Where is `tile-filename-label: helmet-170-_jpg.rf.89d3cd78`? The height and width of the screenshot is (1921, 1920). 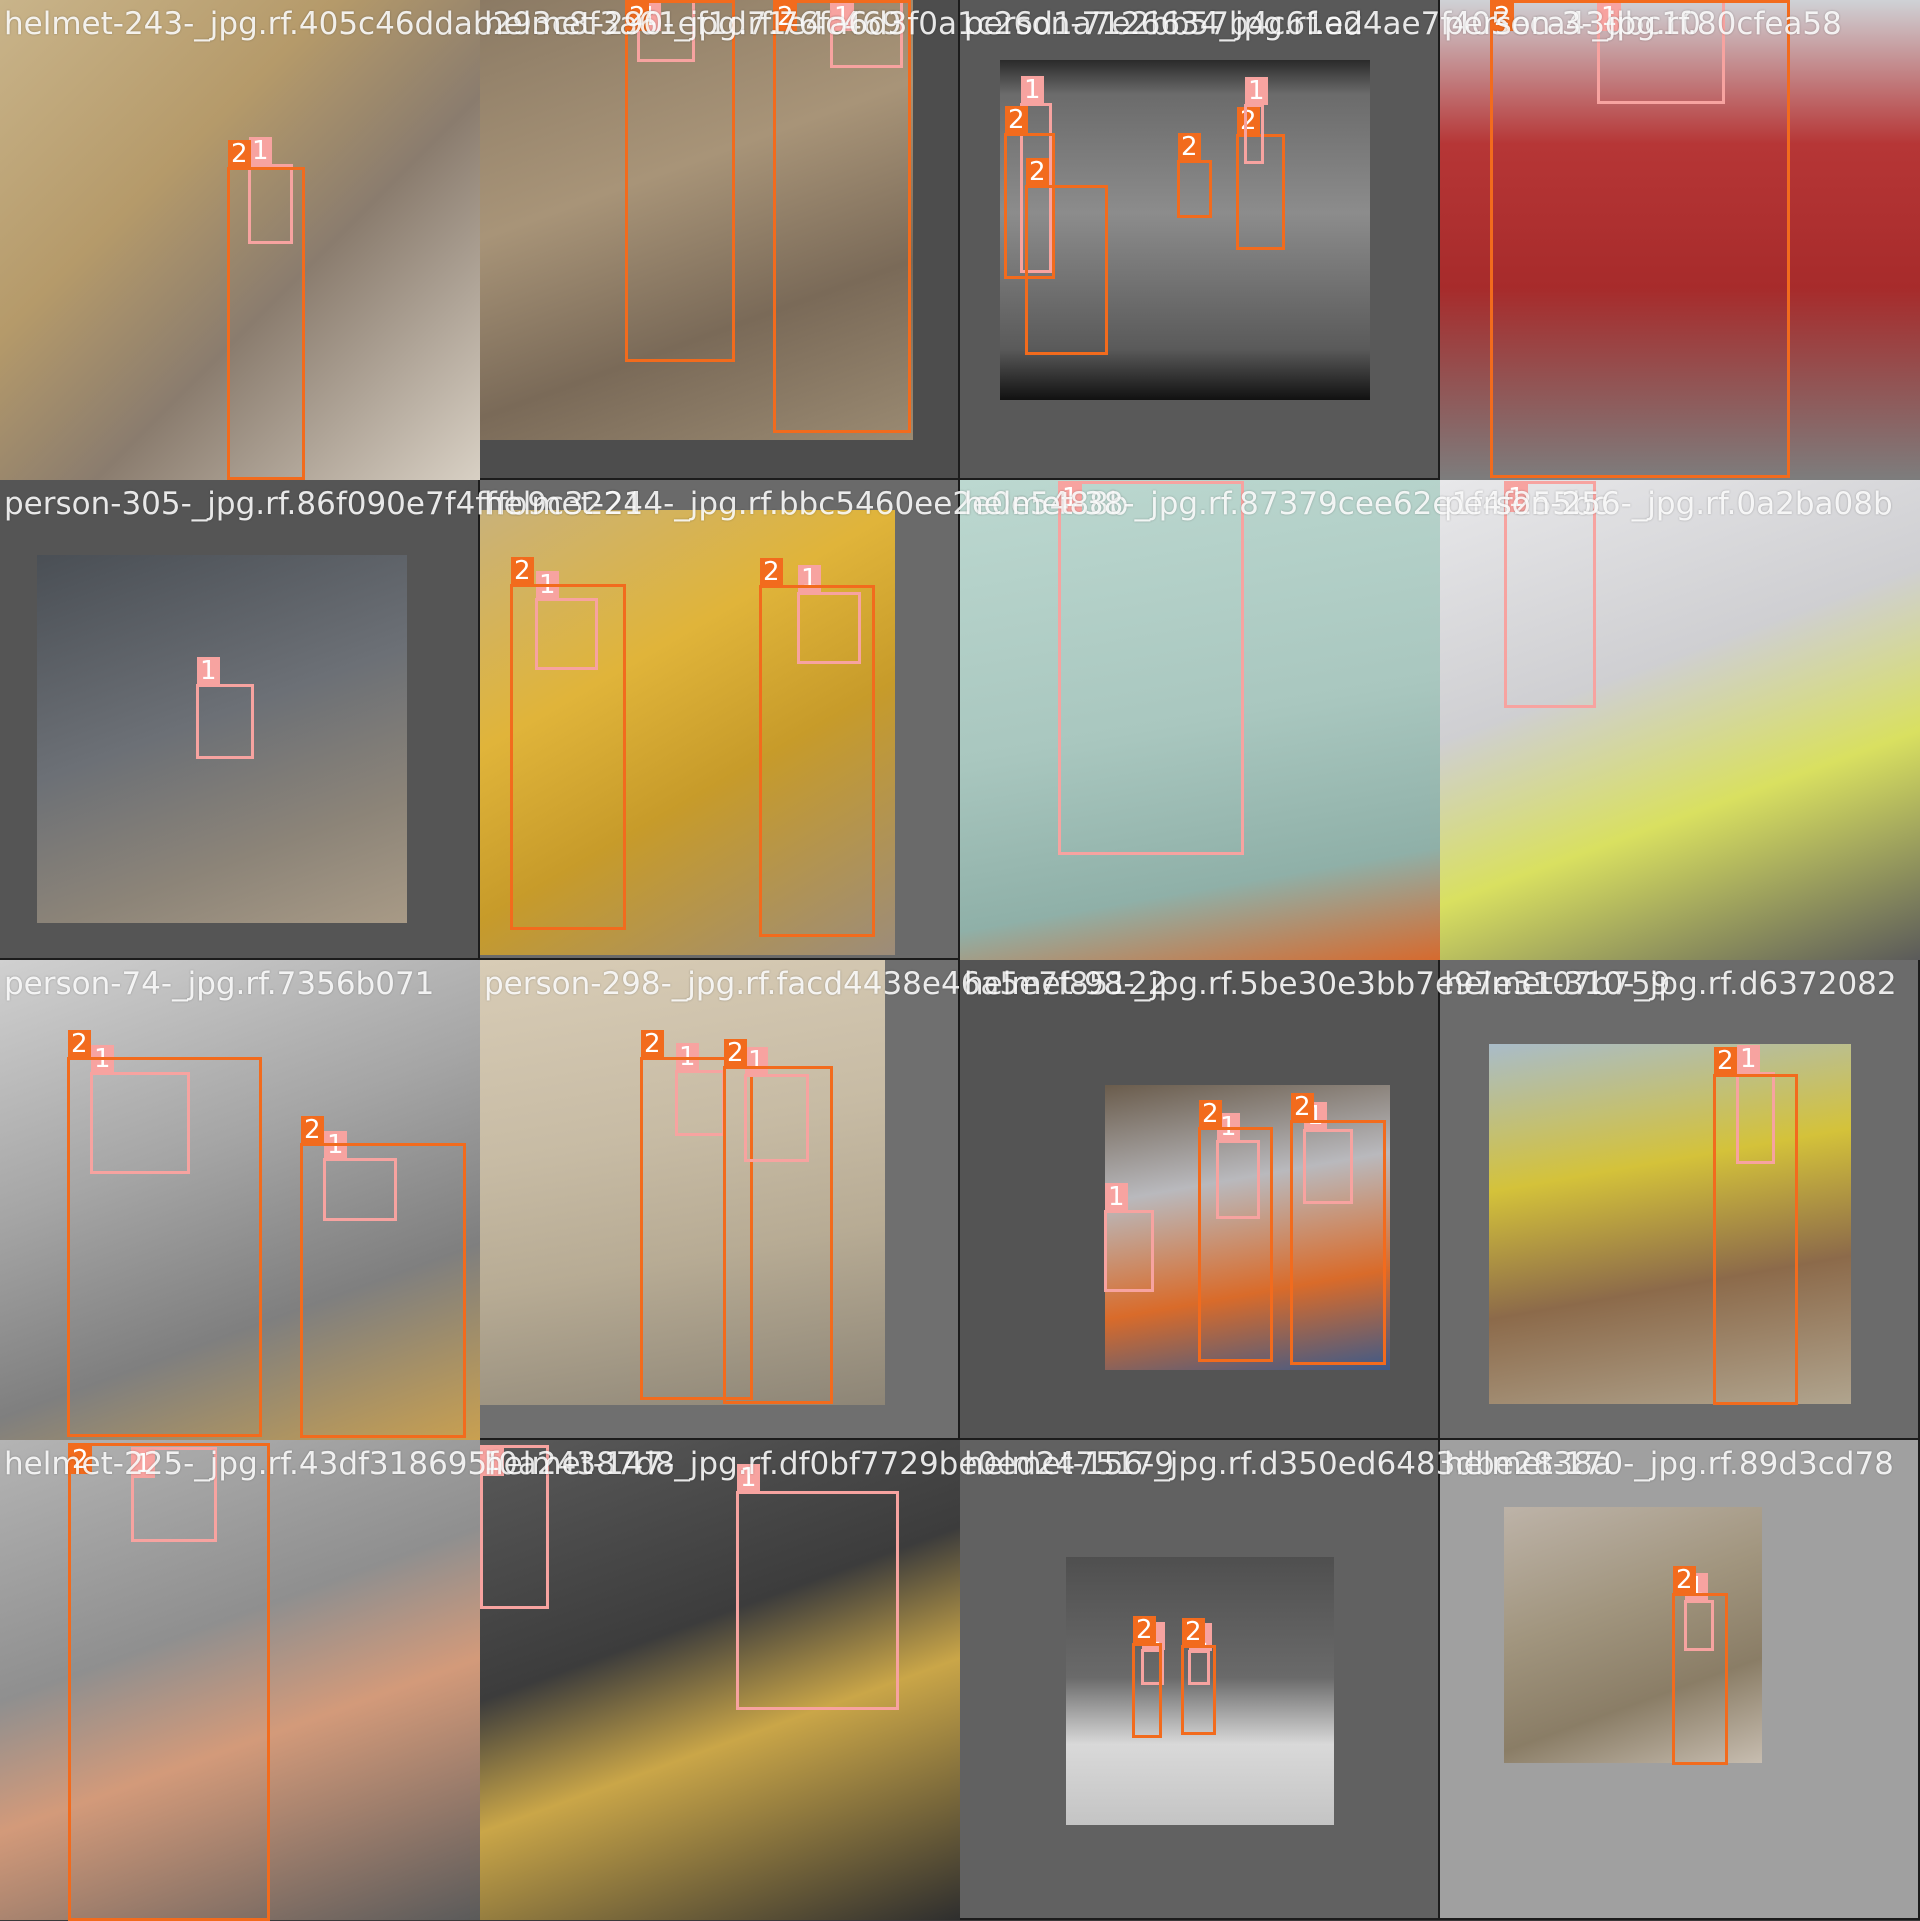
tile-filename-label: helmet-170-_jpg.rf.89d3cd78 is located at coordinates (1669, 1464).